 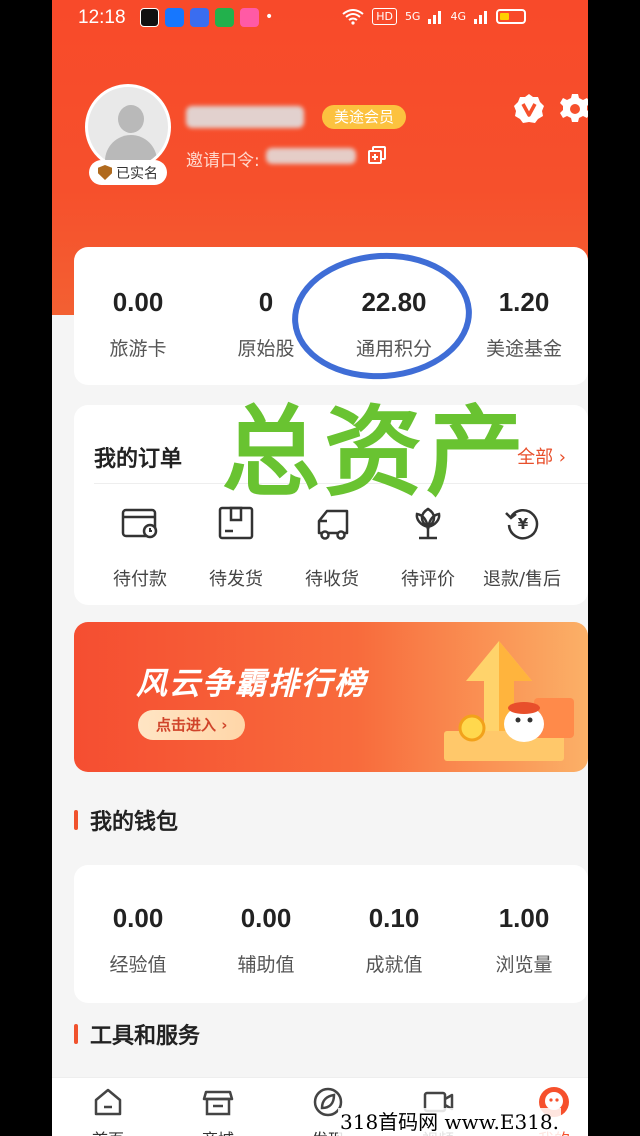 I want to click on home-icon, so click(x=108, y=1102).